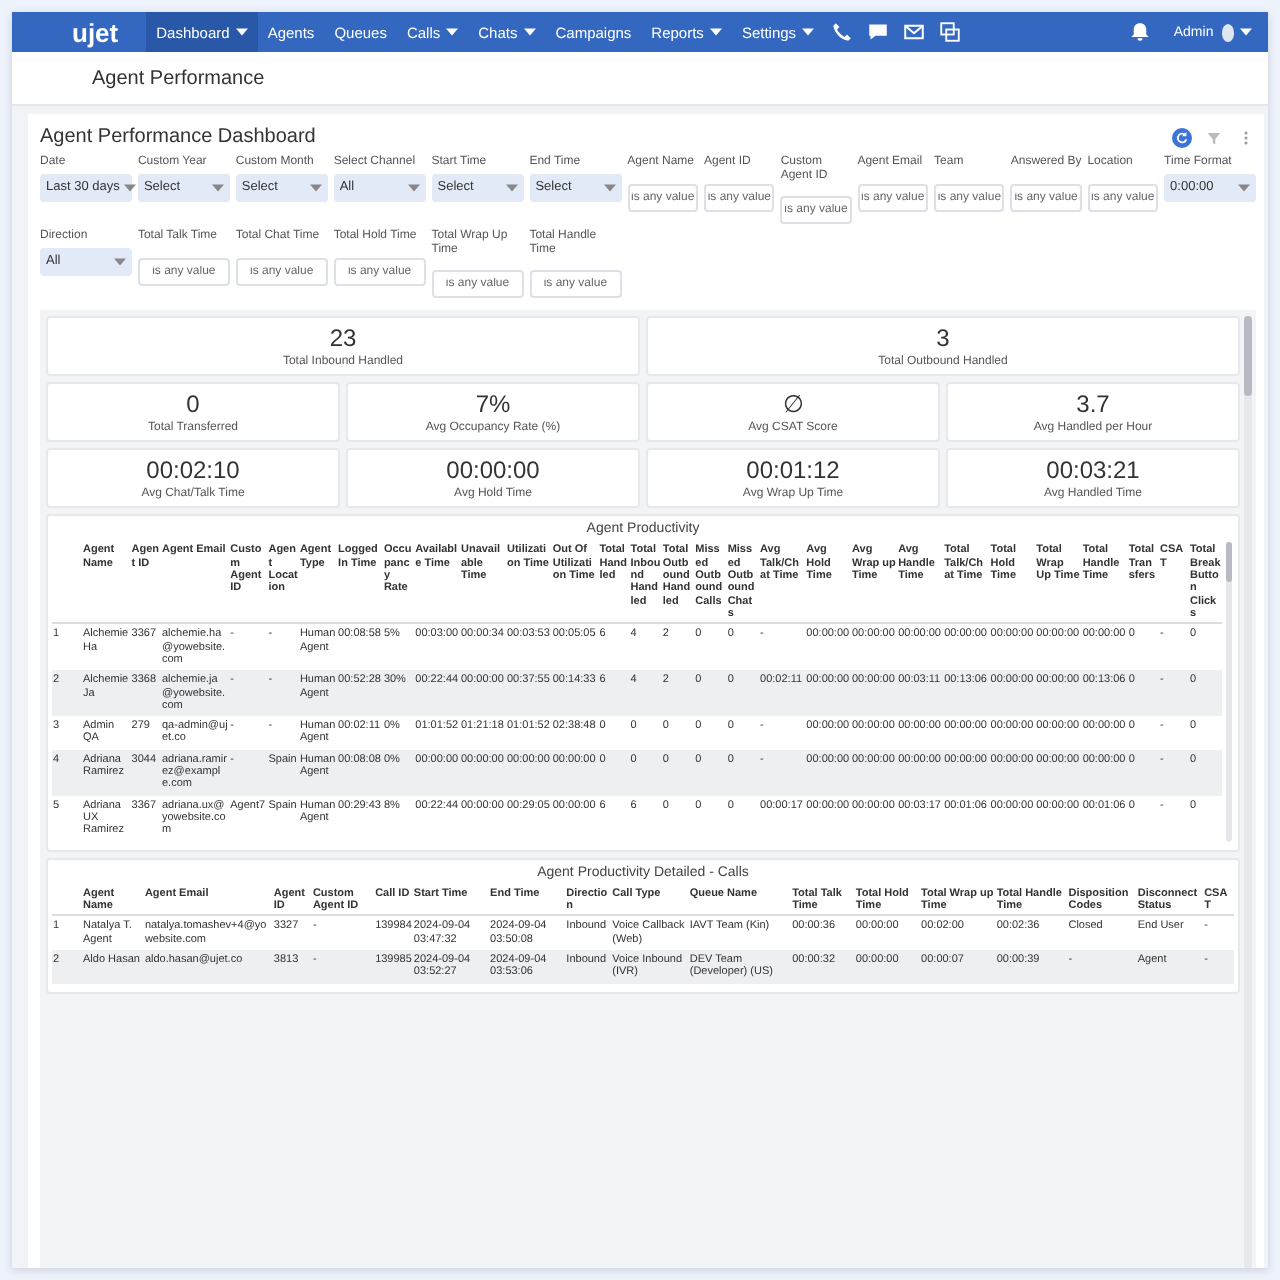 The height and width of the screenshot is (1280, 1280). I want to click on stat-value: 00:02:10, so click(193, 470).